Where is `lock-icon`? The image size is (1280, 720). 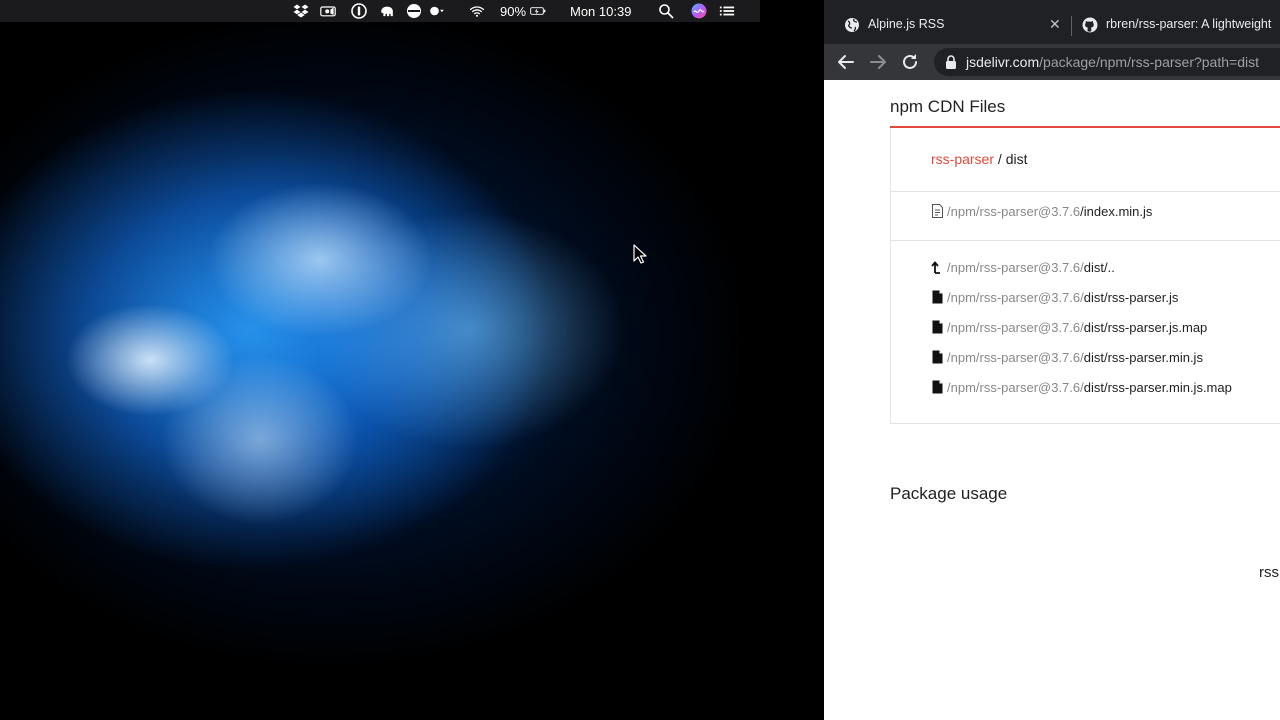 lock-icon is located at coordinates (951, 62).